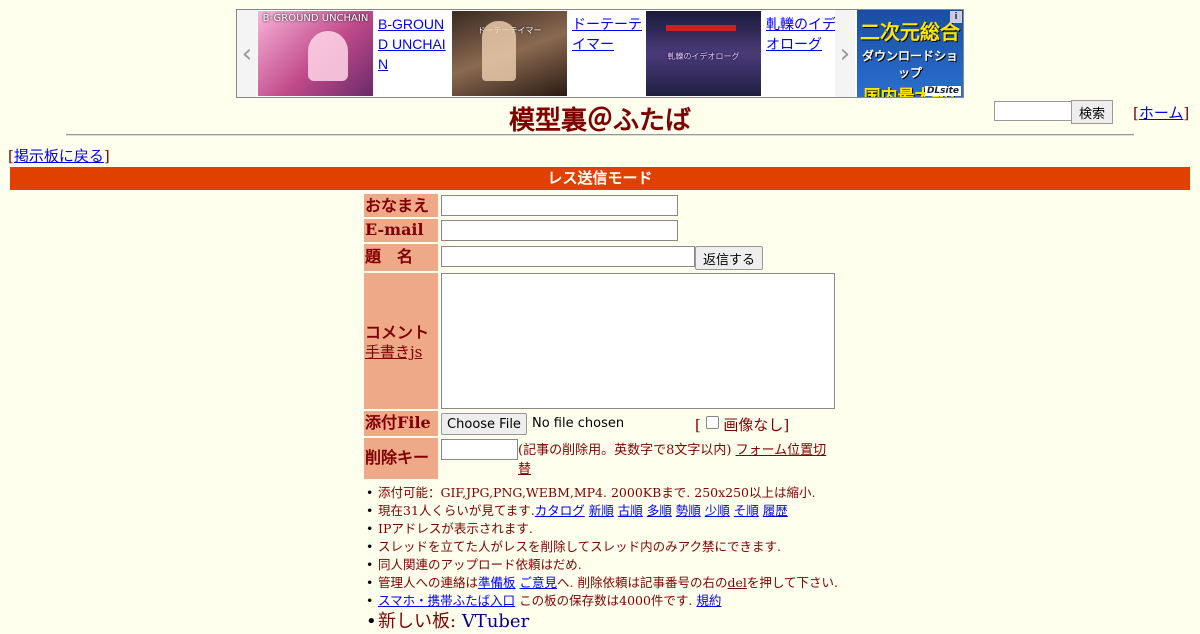 The image size is (1200, 634). What do you see at coordinates (578, 423) in the screenshot?
I see `file-status: No file chosen` at bounding box center [578, 423].